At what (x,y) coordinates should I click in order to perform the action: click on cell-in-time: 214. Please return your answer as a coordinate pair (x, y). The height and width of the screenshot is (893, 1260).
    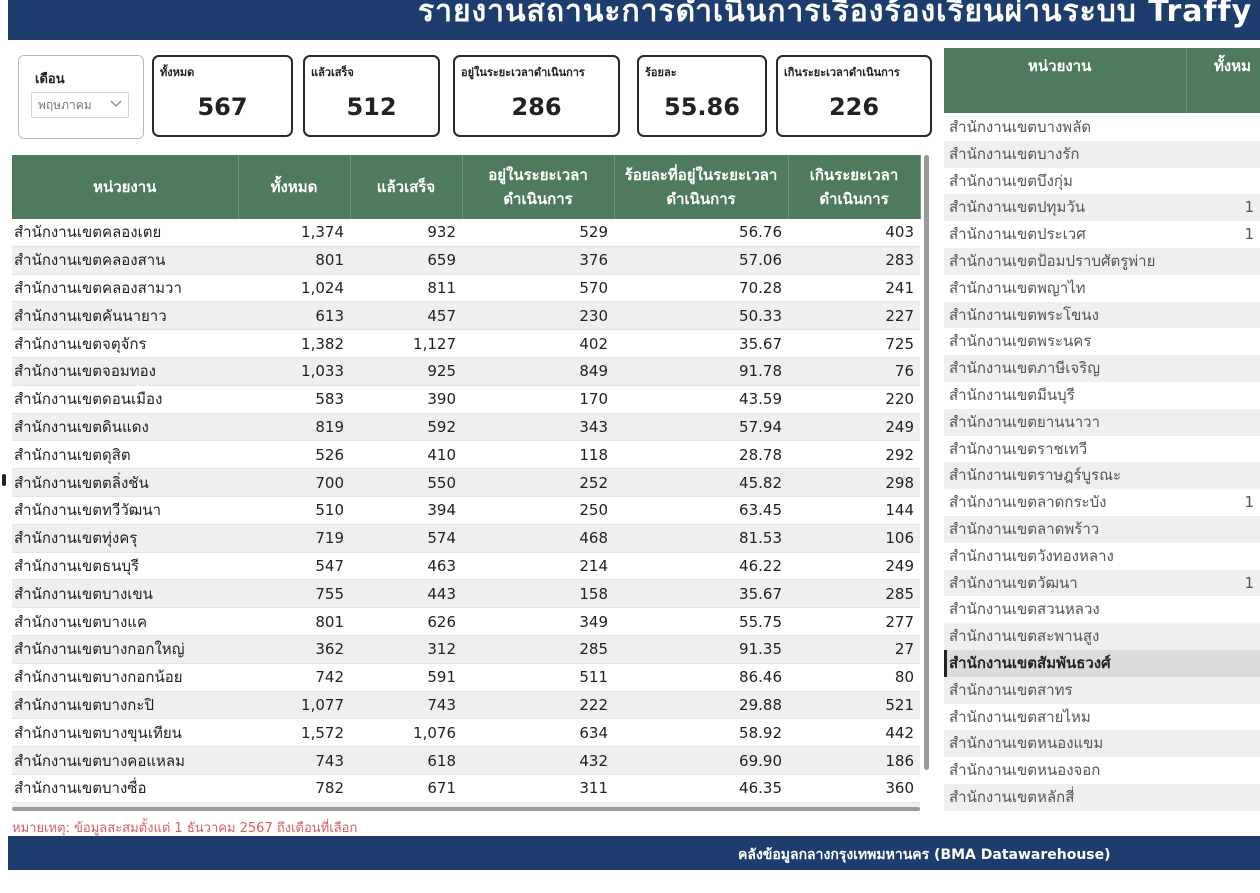
    Looking at the image, I should click on (538, 566).